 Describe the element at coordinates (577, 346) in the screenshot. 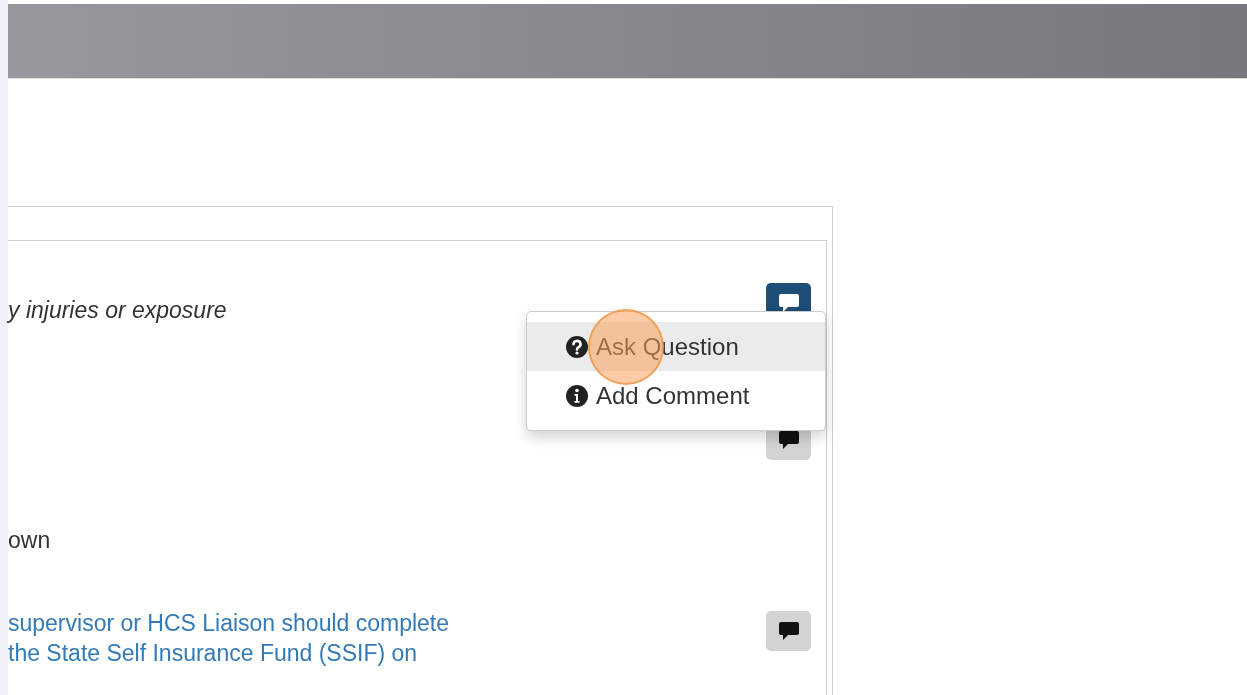

I see `question-icon` at that location.